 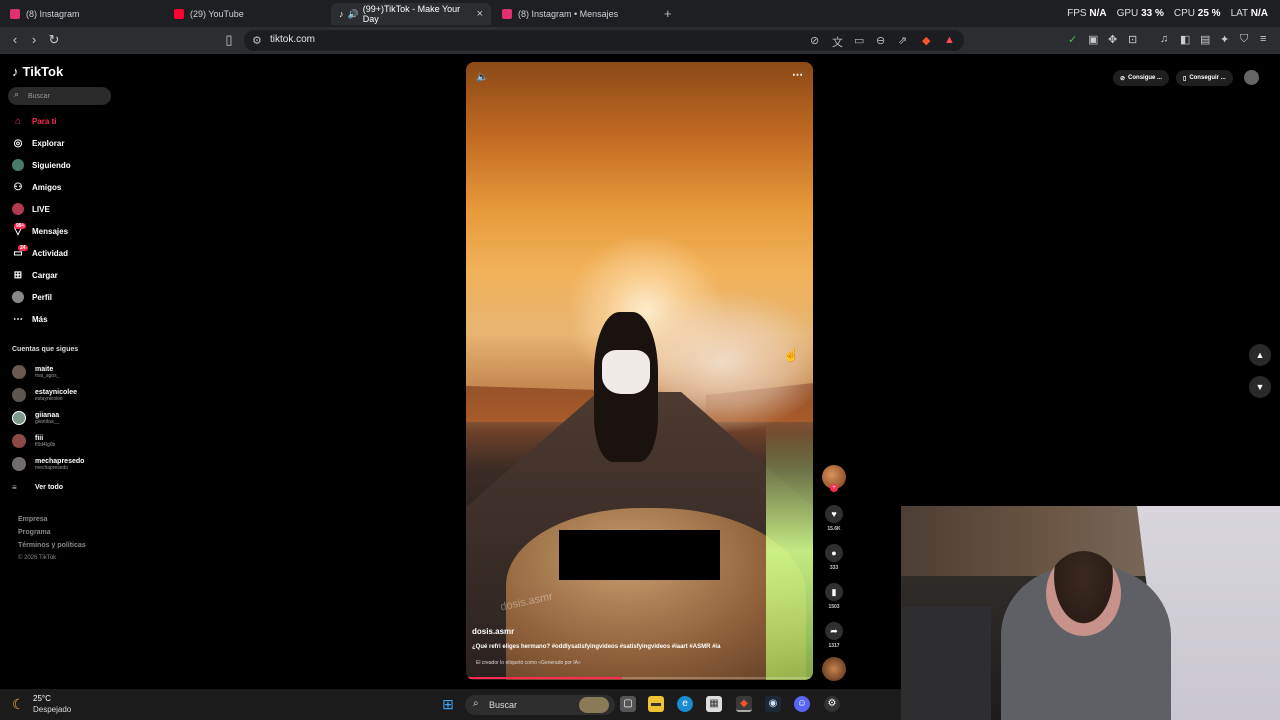 What do you see at coordinates (23, 248) in the screenshot?
I see `activity-badge: 24` at bounding box center [23, 248].